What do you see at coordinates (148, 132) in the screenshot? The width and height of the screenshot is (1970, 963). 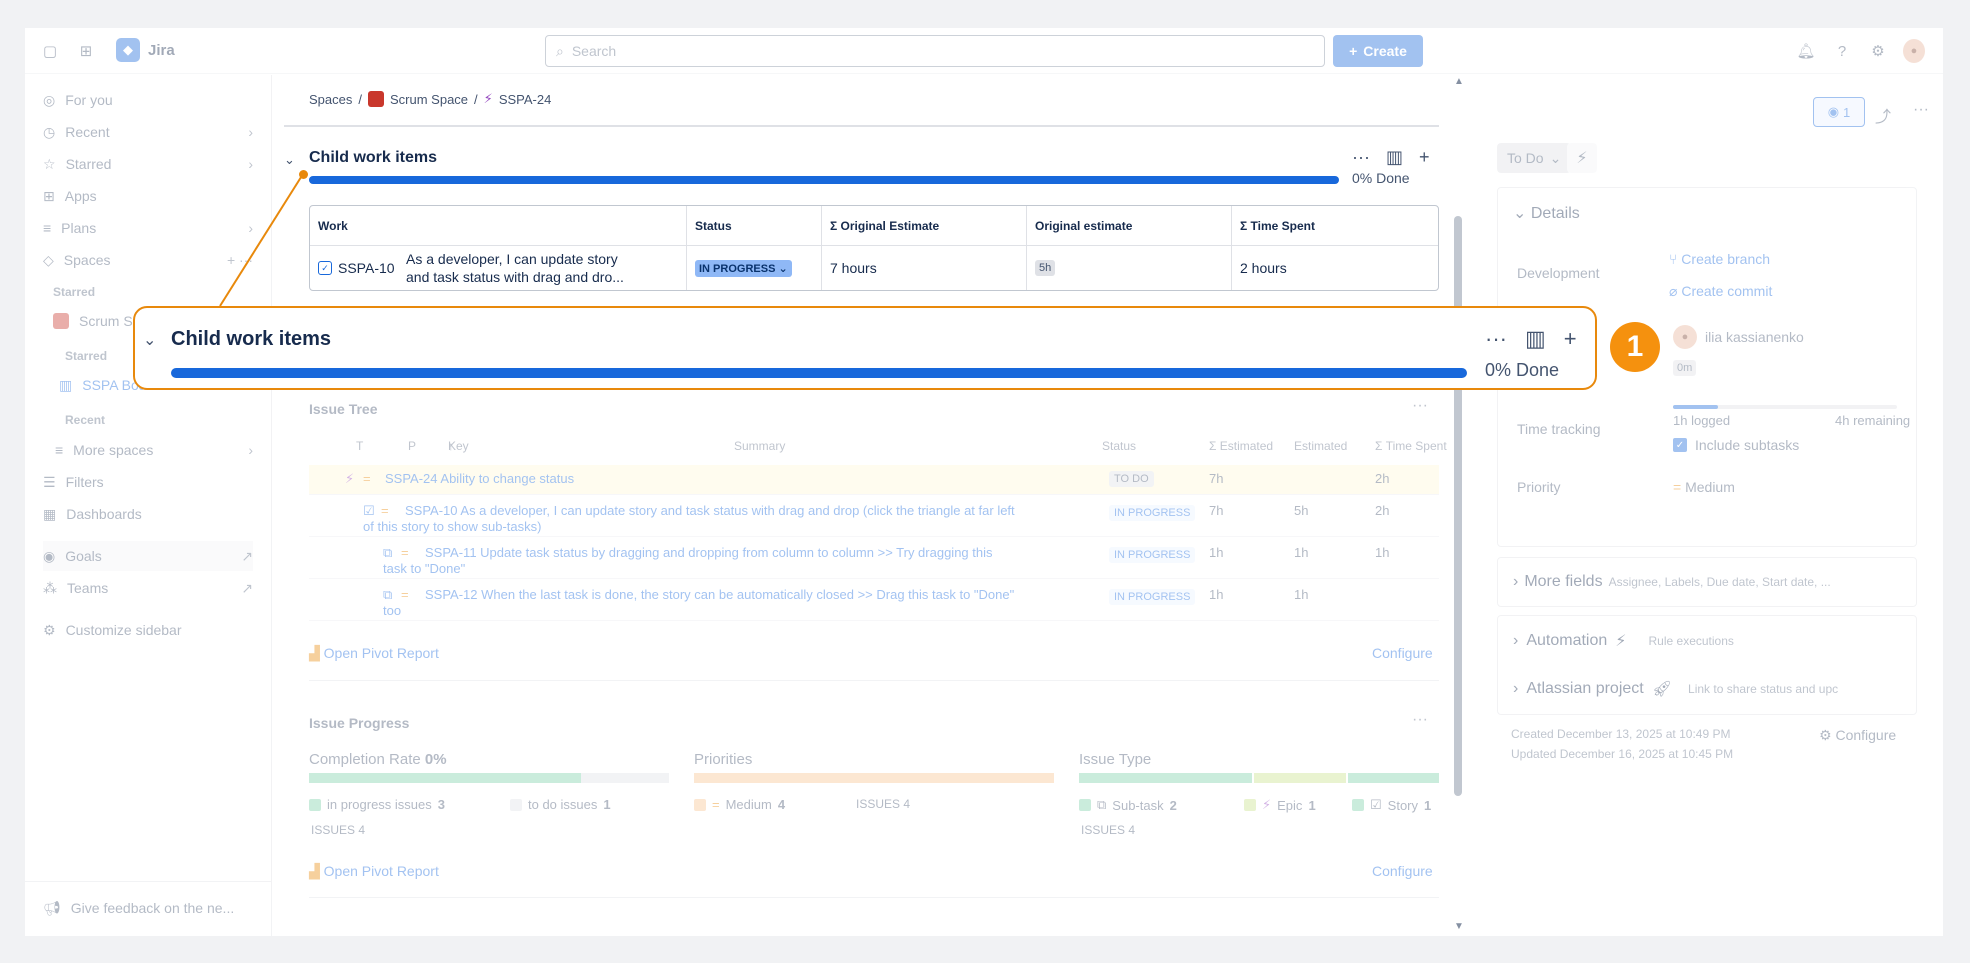 I see `sidebar-item-recent: ◷ Recent ›` at bounding box center [148, 132].